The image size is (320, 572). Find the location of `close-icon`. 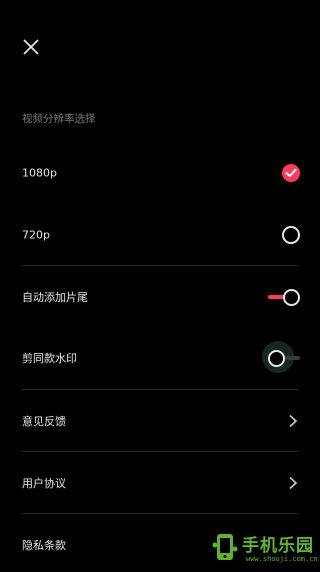

close-icon is located at coordinates (31, 47).